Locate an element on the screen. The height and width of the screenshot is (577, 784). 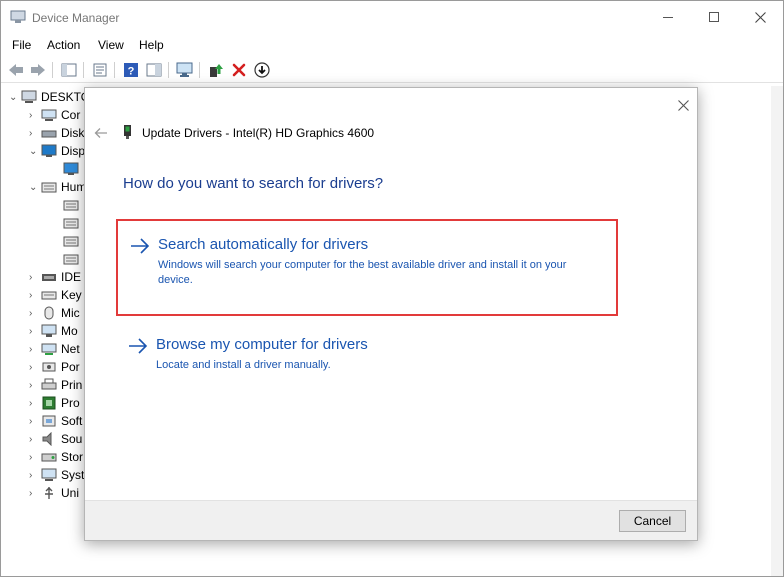
tree-item: › Cor is located at coordinates (54, 115).